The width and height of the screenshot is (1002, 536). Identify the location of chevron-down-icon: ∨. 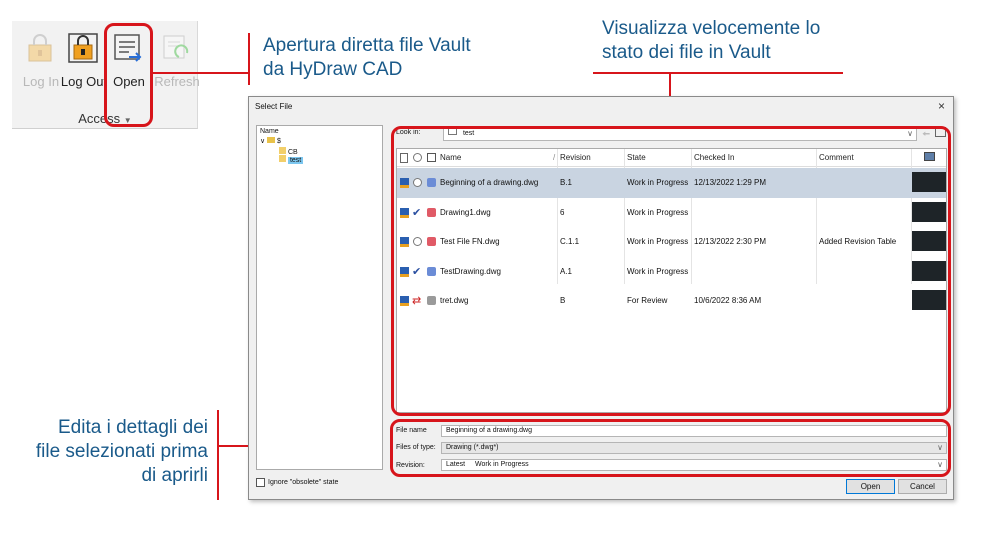
(262, 141).